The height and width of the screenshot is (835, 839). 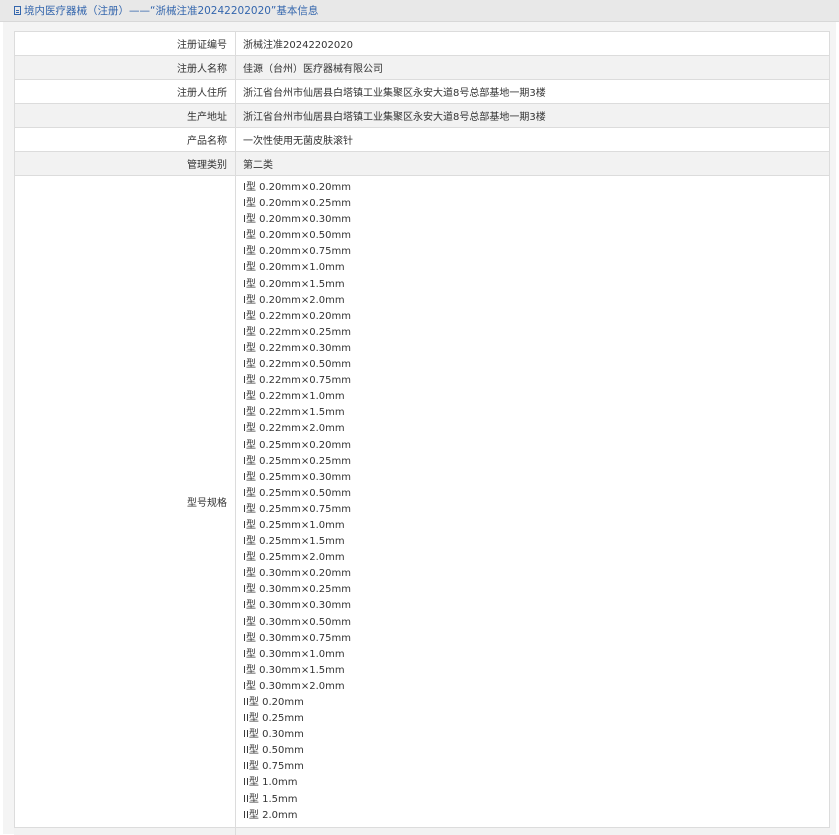 What do you see at coordinates (297, 477) in the screenshot?
I see `model-spec-item: I型 0.25mm×0.30mm` at bounding box center [297, 477].